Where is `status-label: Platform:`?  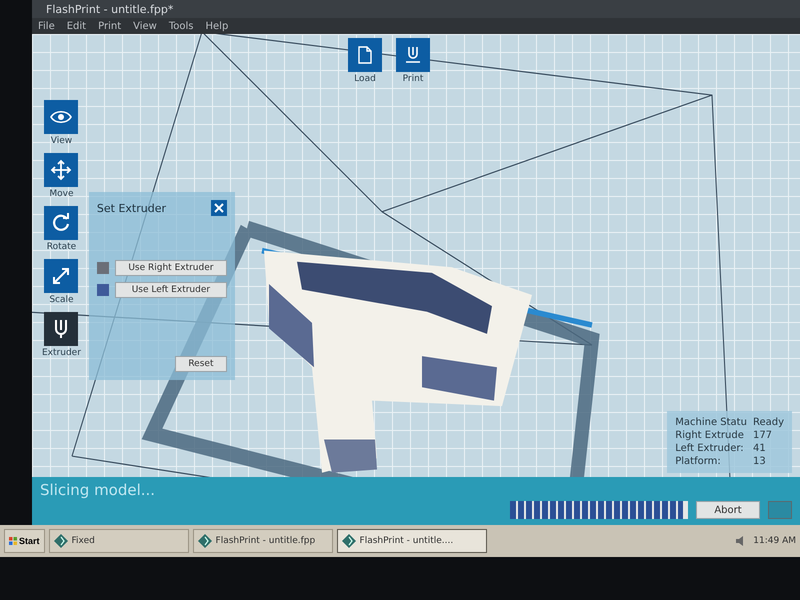
status-label: Platform: is located at coordinates (698, 461).